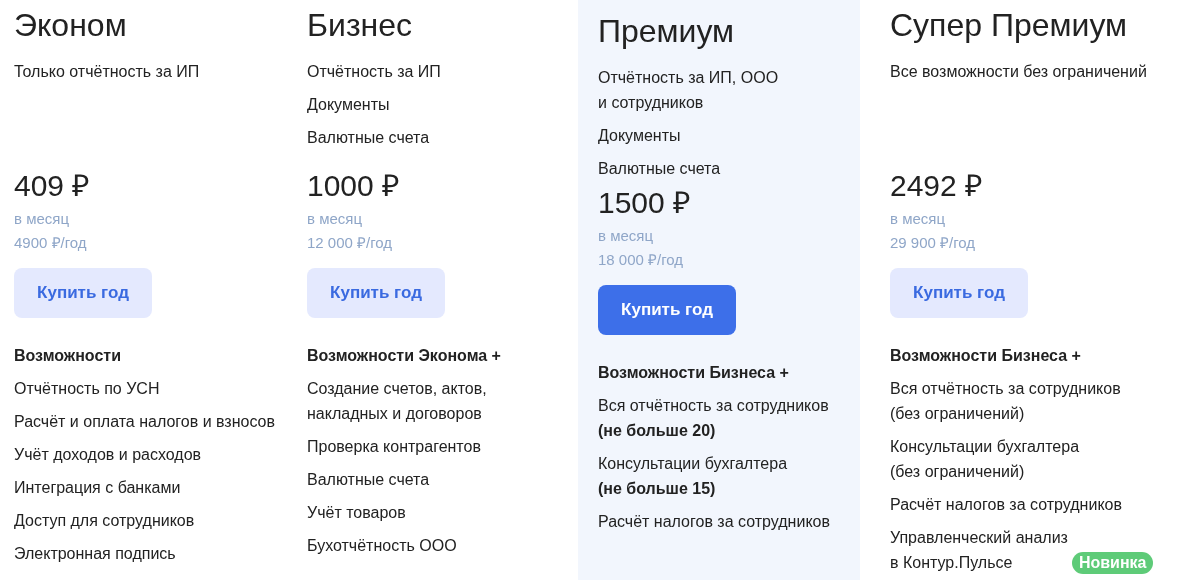 The height and width of the screenshot is (580, 1200). Describe the element at coordinates (95, 554) in the screenshot. I see `feature-item: Электронная подпись` at that location.